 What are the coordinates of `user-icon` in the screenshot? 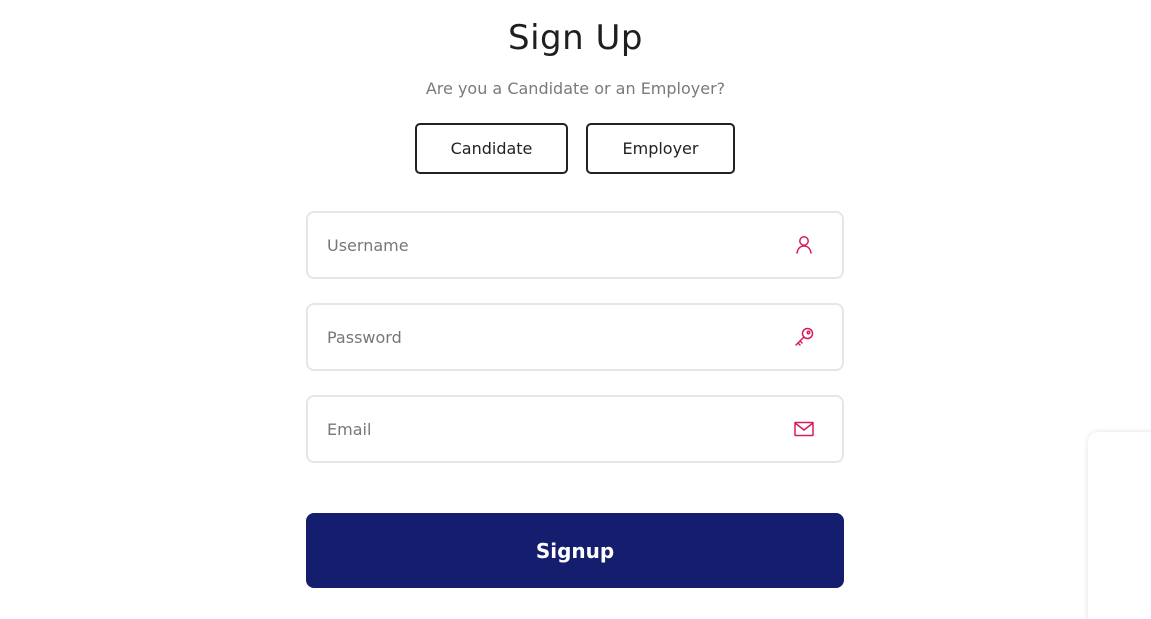 It's located at (804, 245).